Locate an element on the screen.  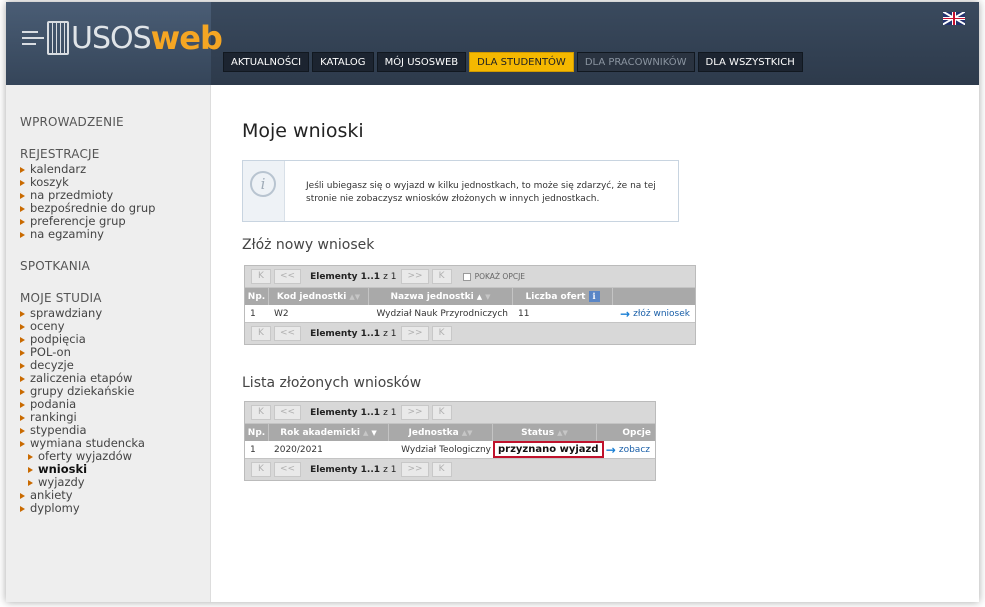
cell-opcje: → zobacz is located at coordinates (626, 449).